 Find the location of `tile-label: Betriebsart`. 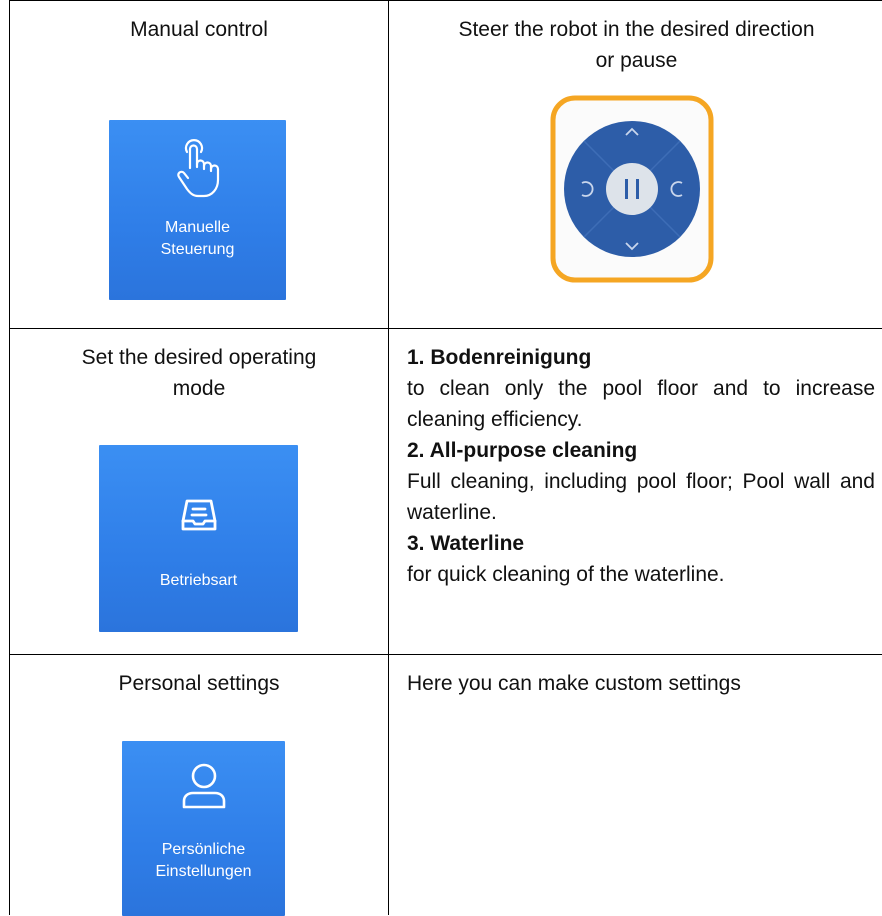

tile-label: Betriebsart is located at coordinates (198, 580).